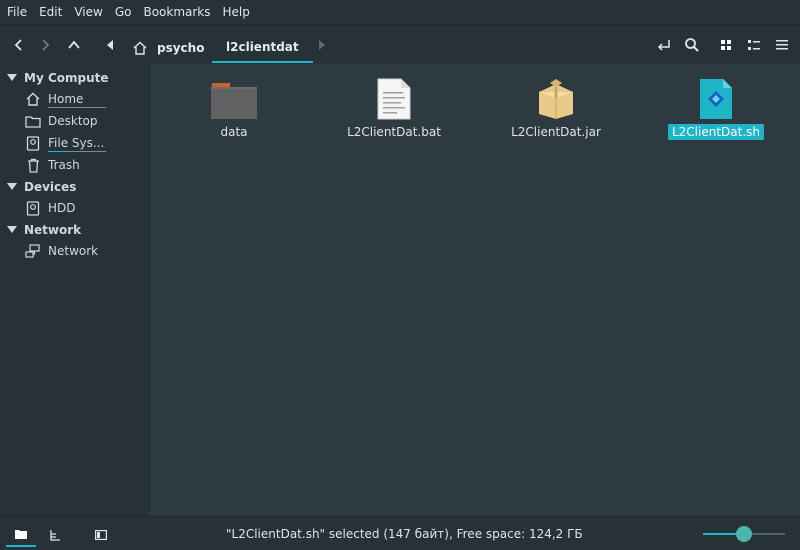 The height and width of the screenshot is (550, 800). I want to click on location-entry-button, so click(664, 45).